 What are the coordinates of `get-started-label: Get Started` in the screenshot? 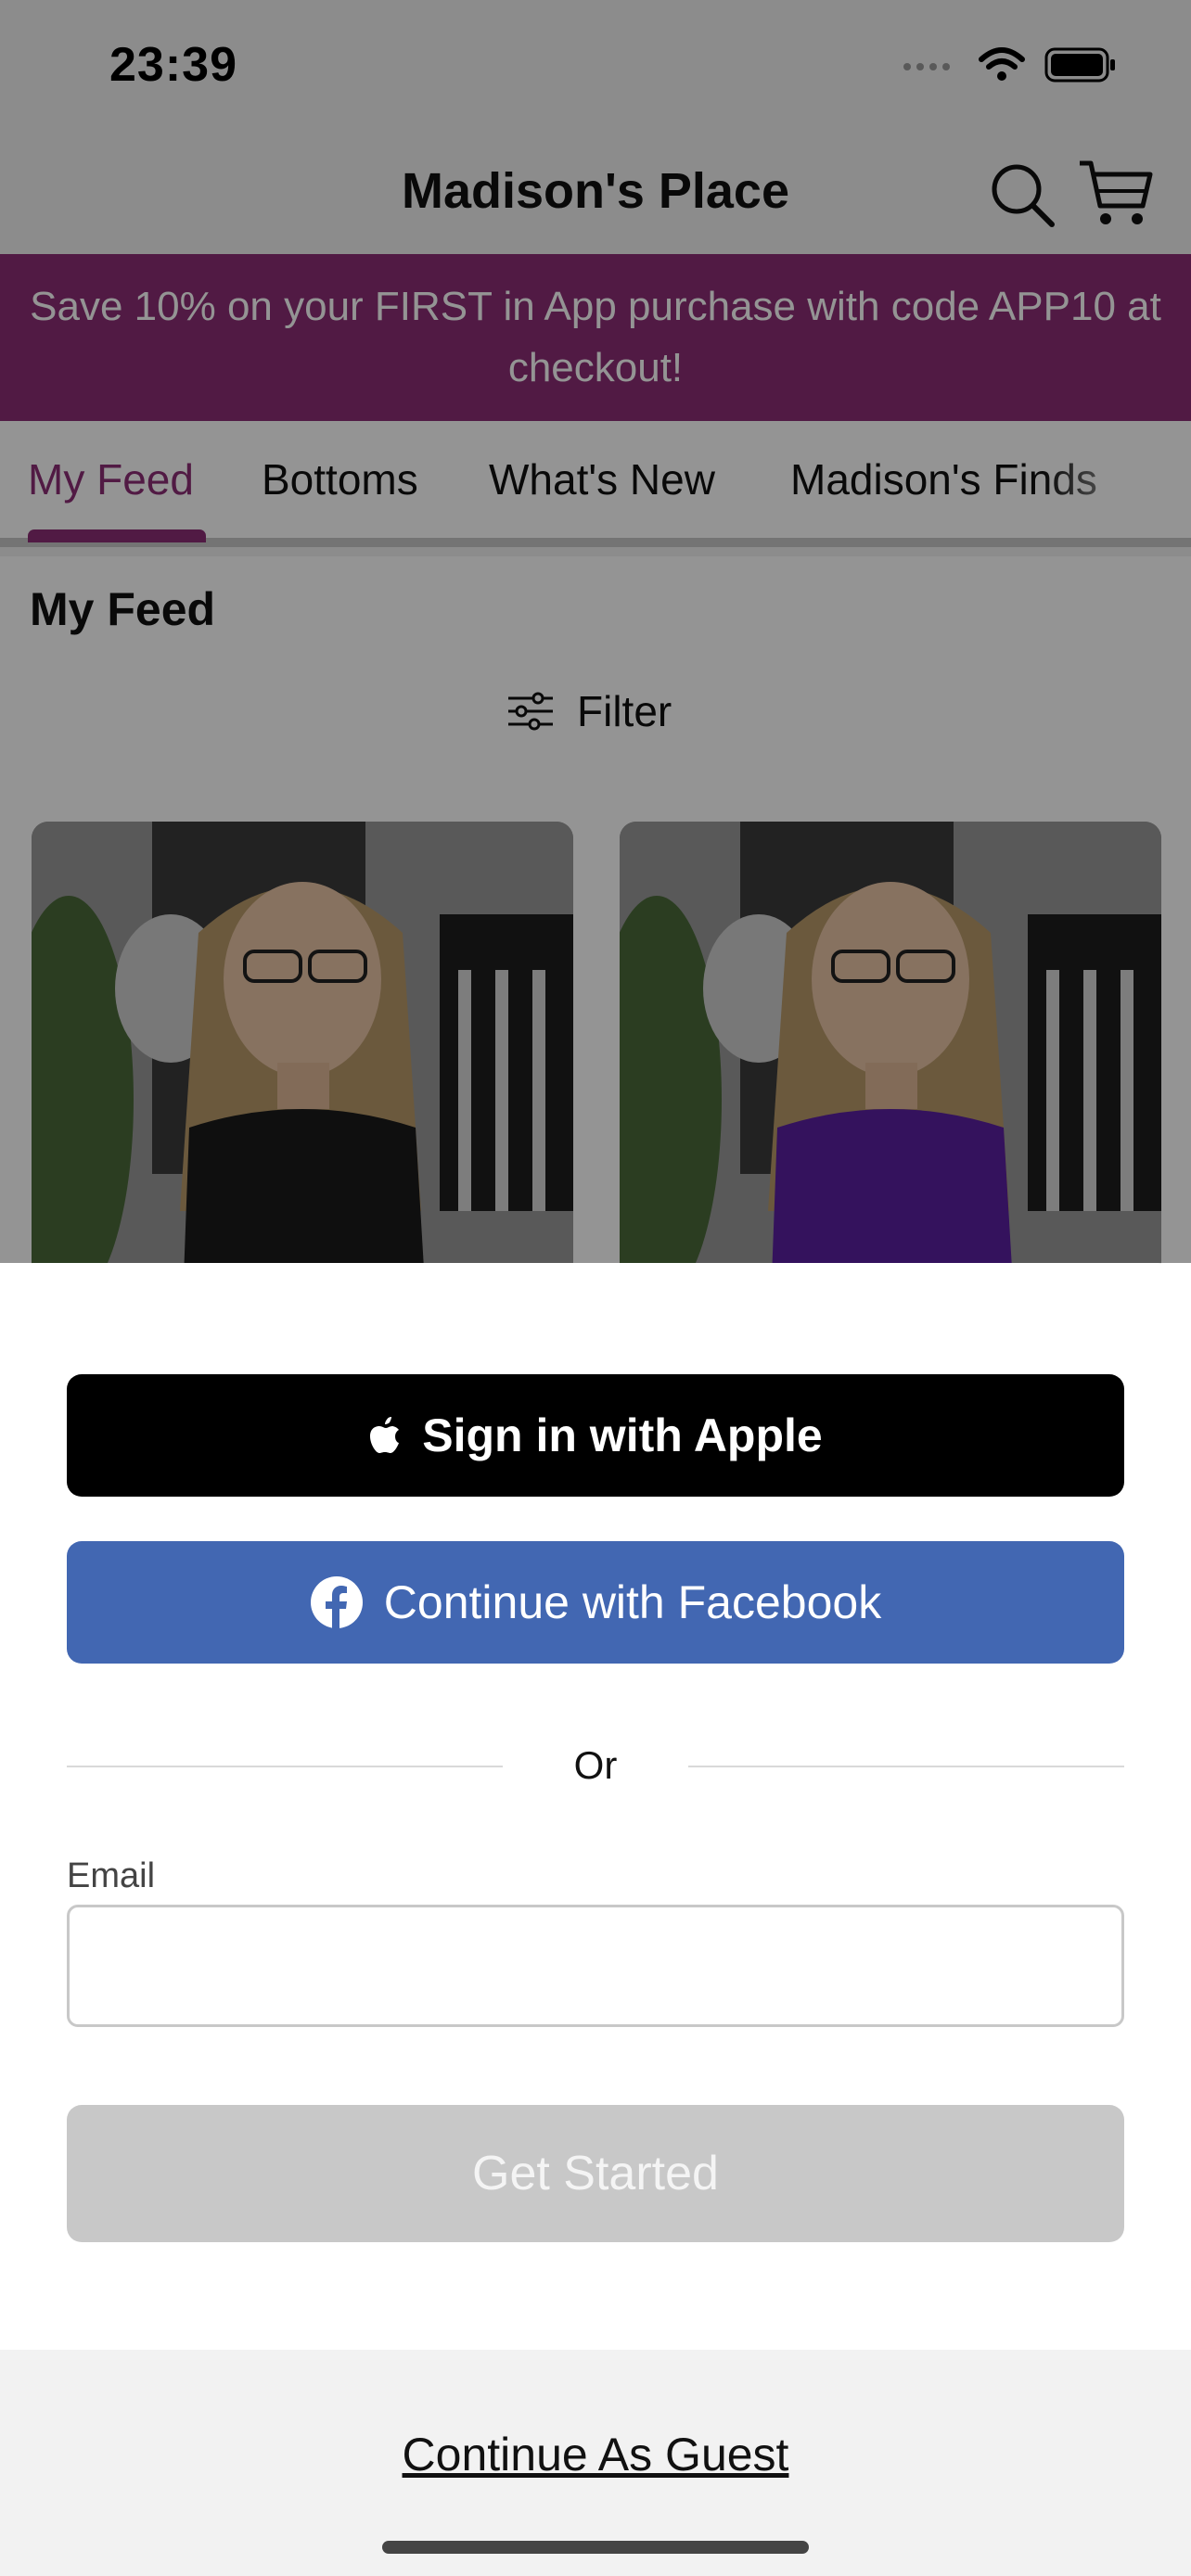 It's located at (595, 2173).